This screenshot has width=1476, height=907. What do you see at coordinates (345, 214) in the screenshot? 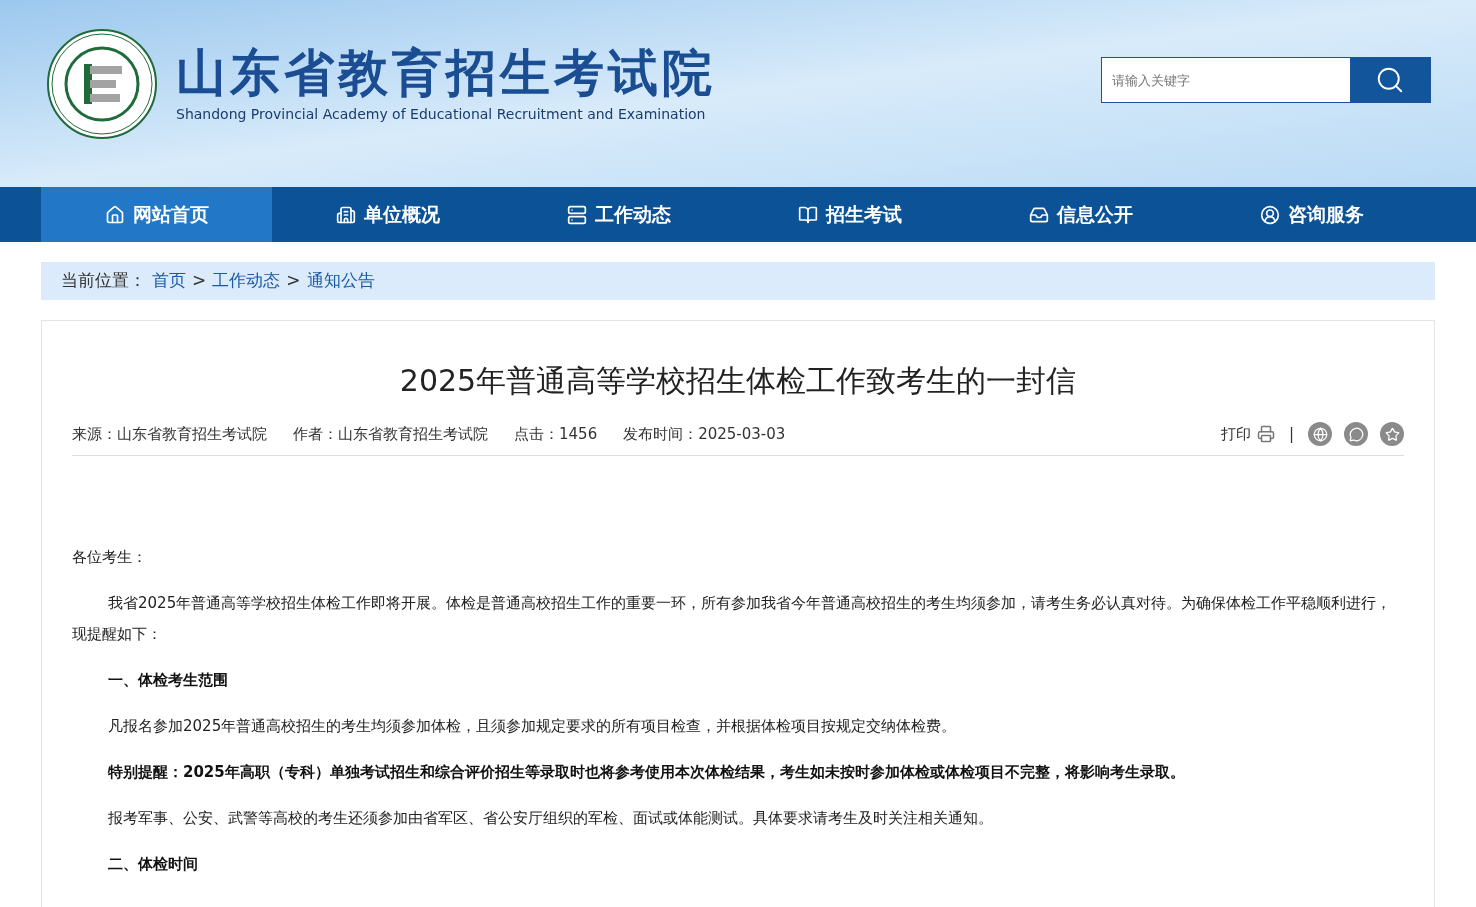
I see `building-icon` at bounding box center [345, 214].